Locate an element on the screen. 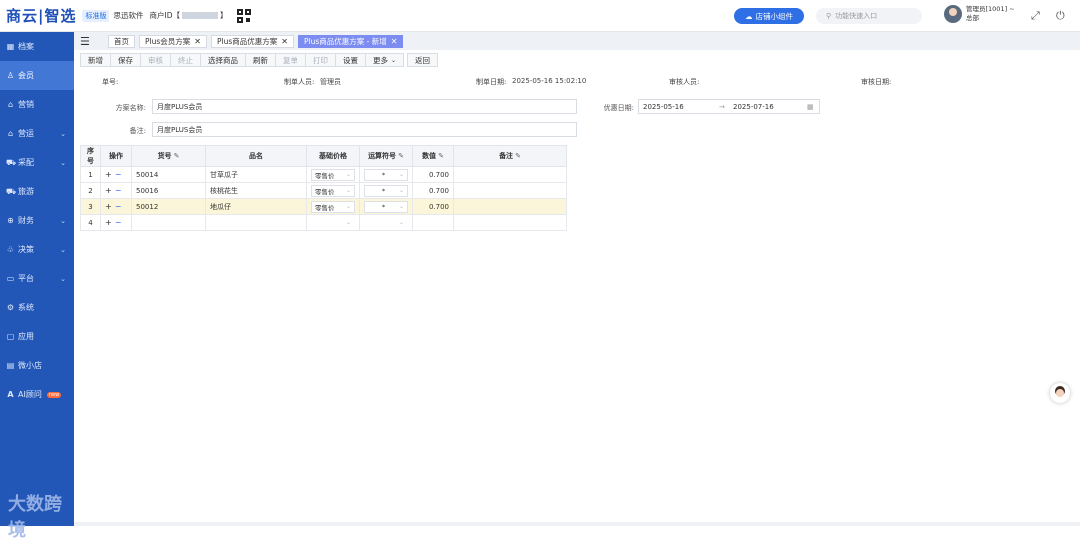 This screenshot has height=542, width=1080. sidebar-item-ai: A AI顾问 new is located at coordinates (37, 394).